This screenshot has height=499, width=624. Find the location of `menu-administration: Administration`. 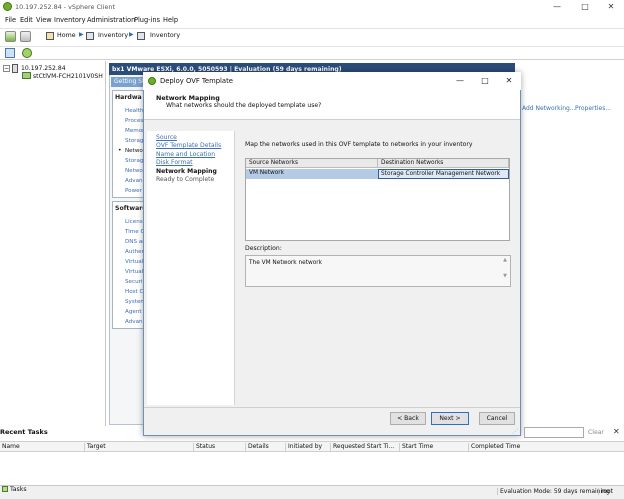

menu-administration: Administration is located at coordinates (111, 20).